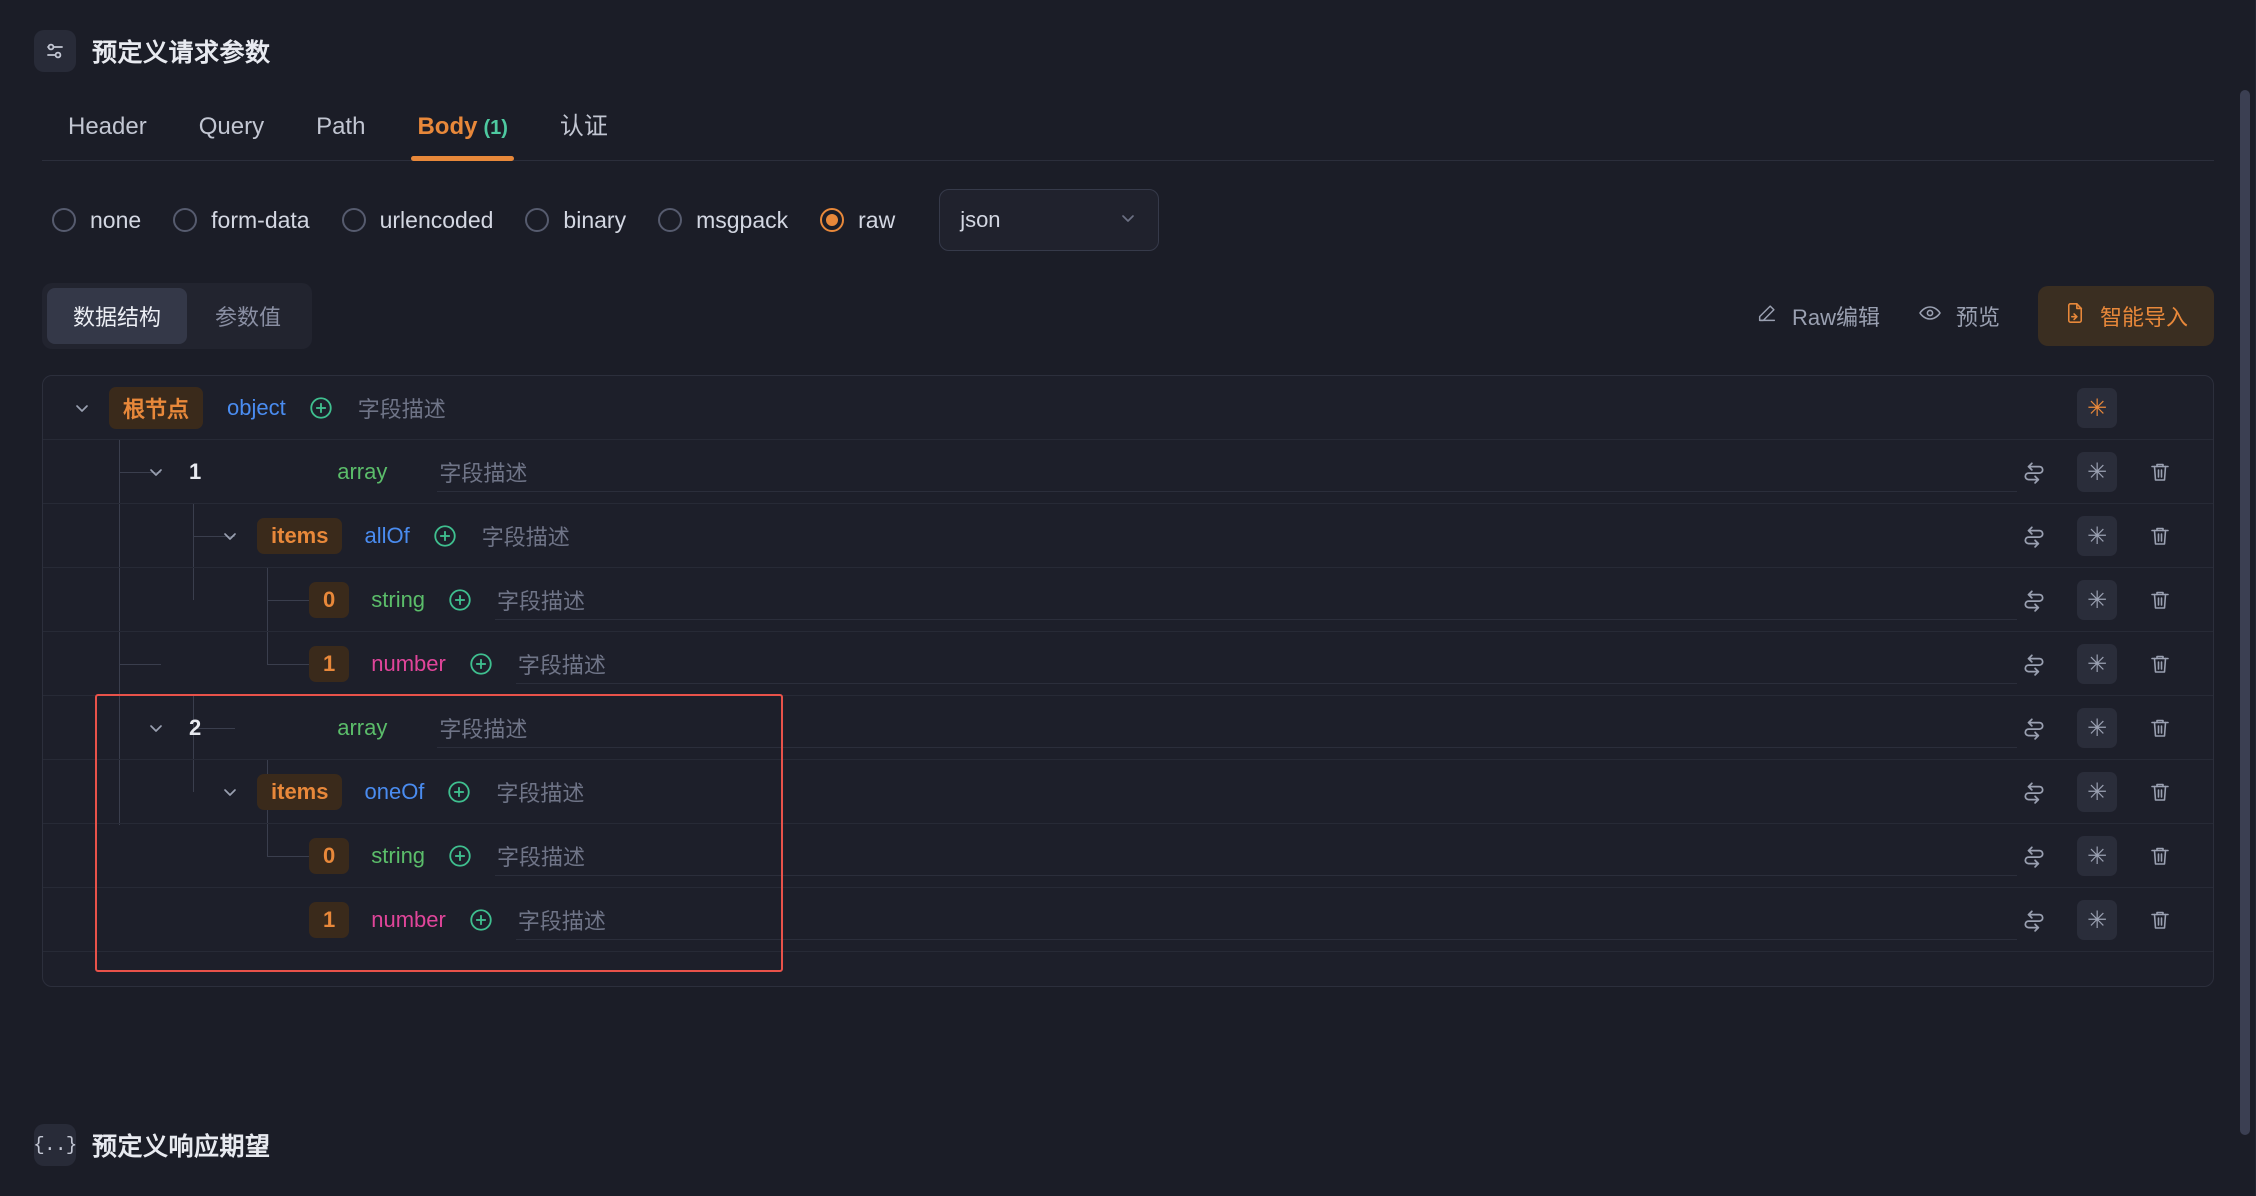 The width and height of the screenshot is (2256, 1196). I want to click on node-key: 2, so click(199, 728).